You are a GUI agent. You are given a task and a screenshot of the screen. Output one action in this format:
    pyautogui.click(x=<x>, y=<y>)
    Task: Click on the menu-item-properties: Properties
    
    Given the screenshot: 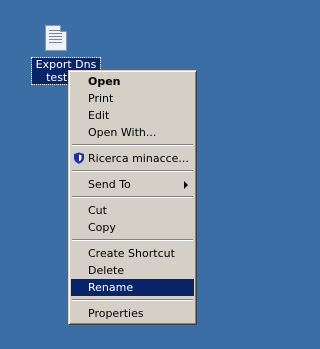 What is the action you would take?
    pyautogui.click(x=132, y=313)
    